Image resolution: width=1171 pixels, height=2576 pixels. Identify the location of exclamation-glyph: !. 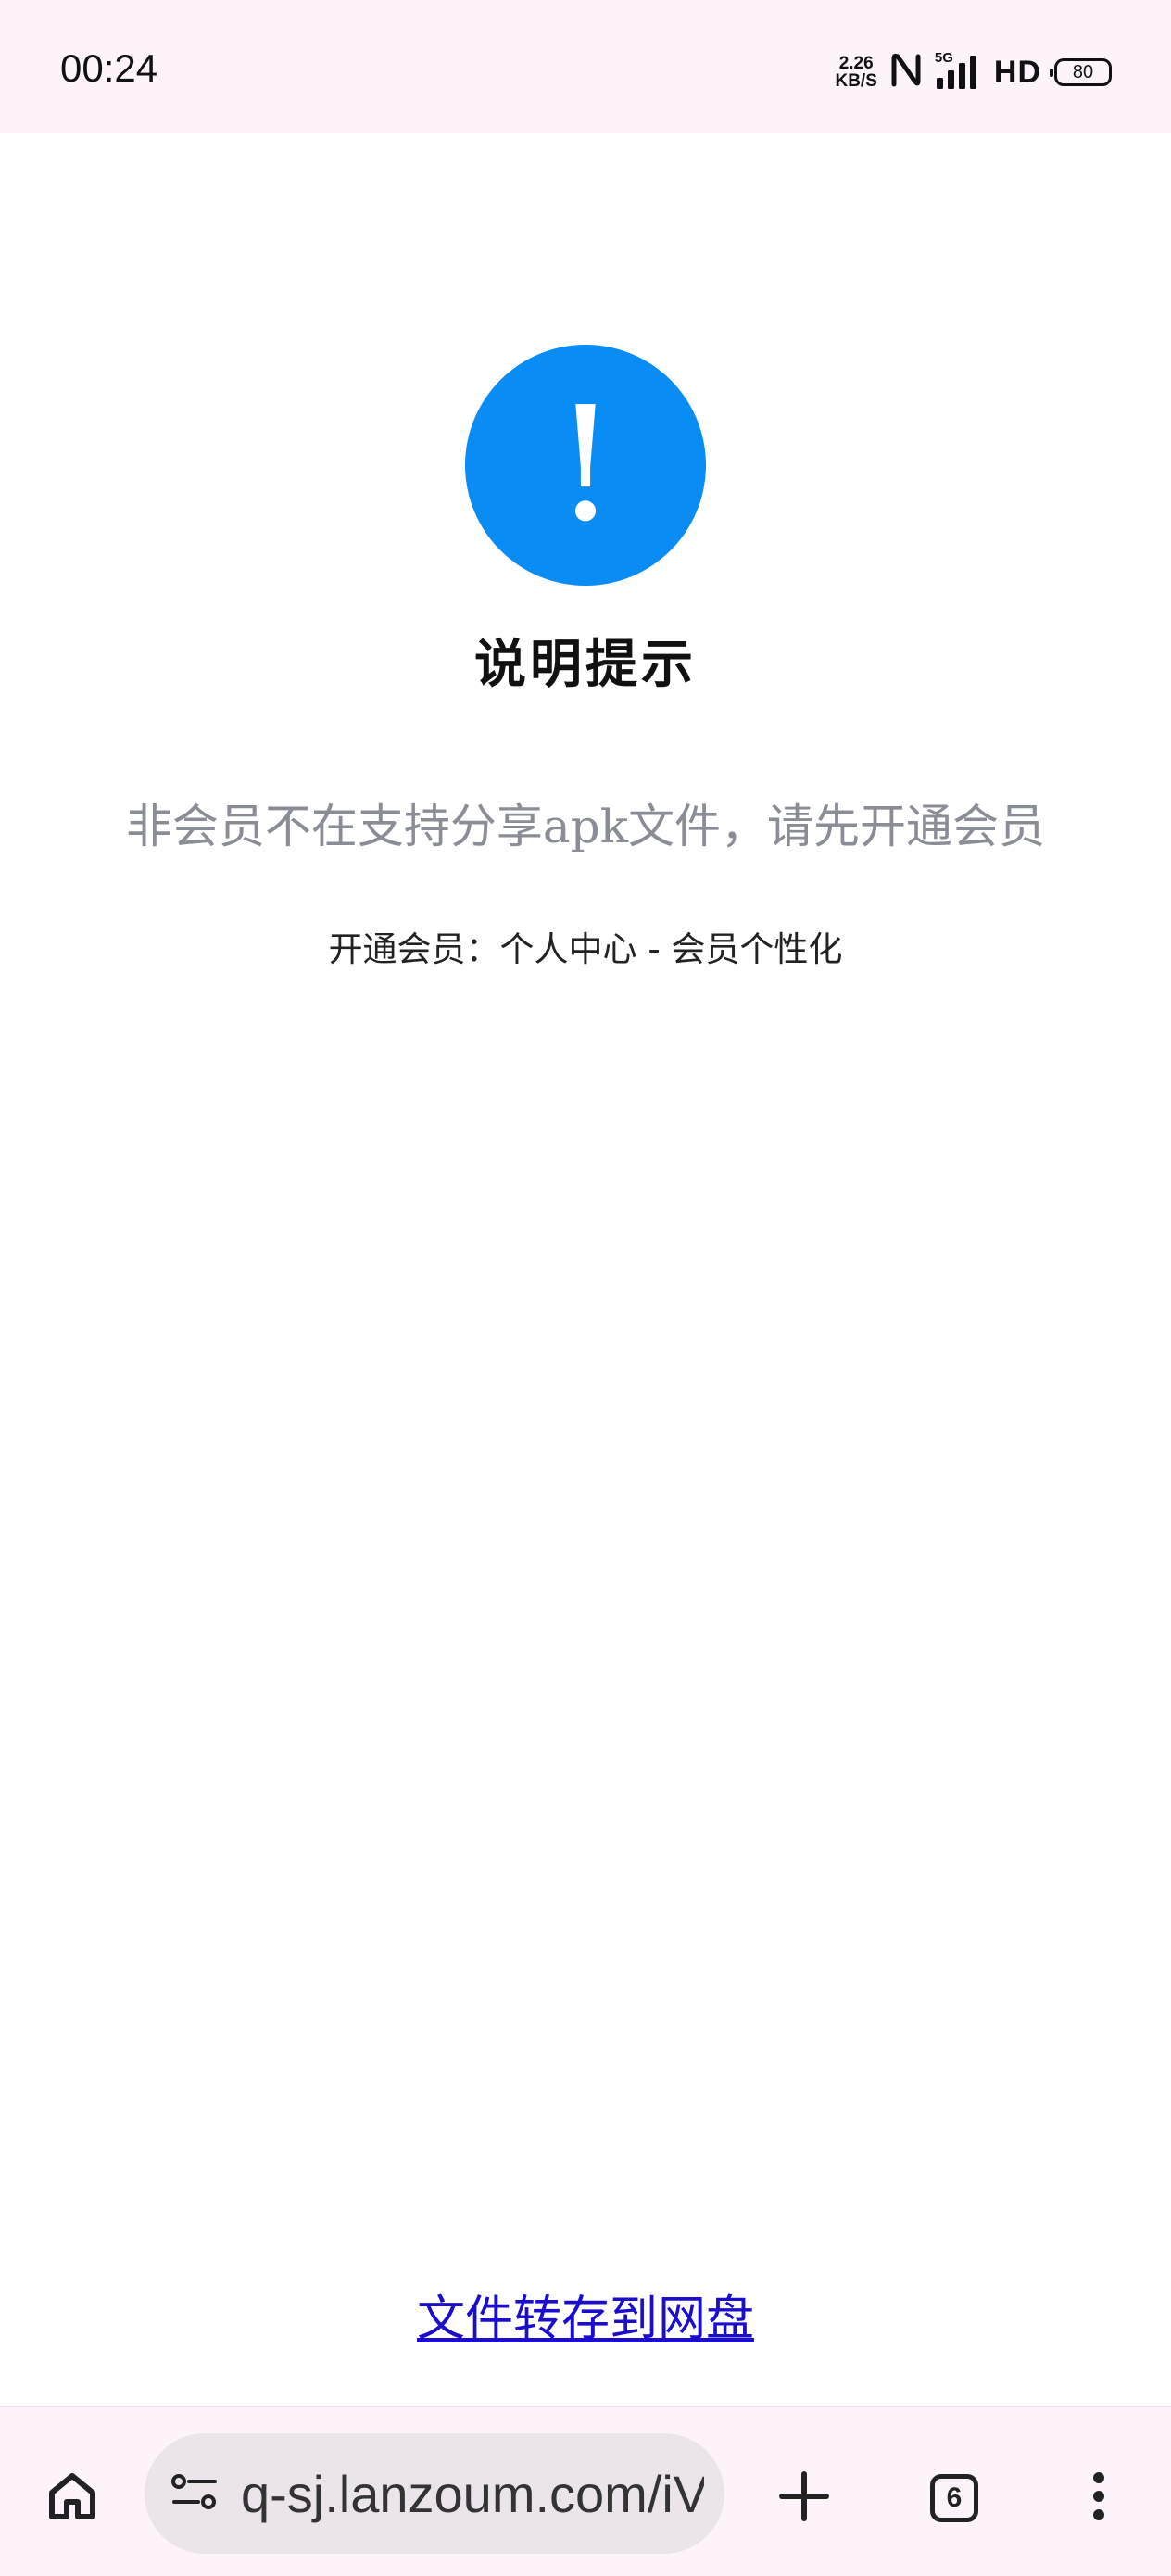
(585, 465).